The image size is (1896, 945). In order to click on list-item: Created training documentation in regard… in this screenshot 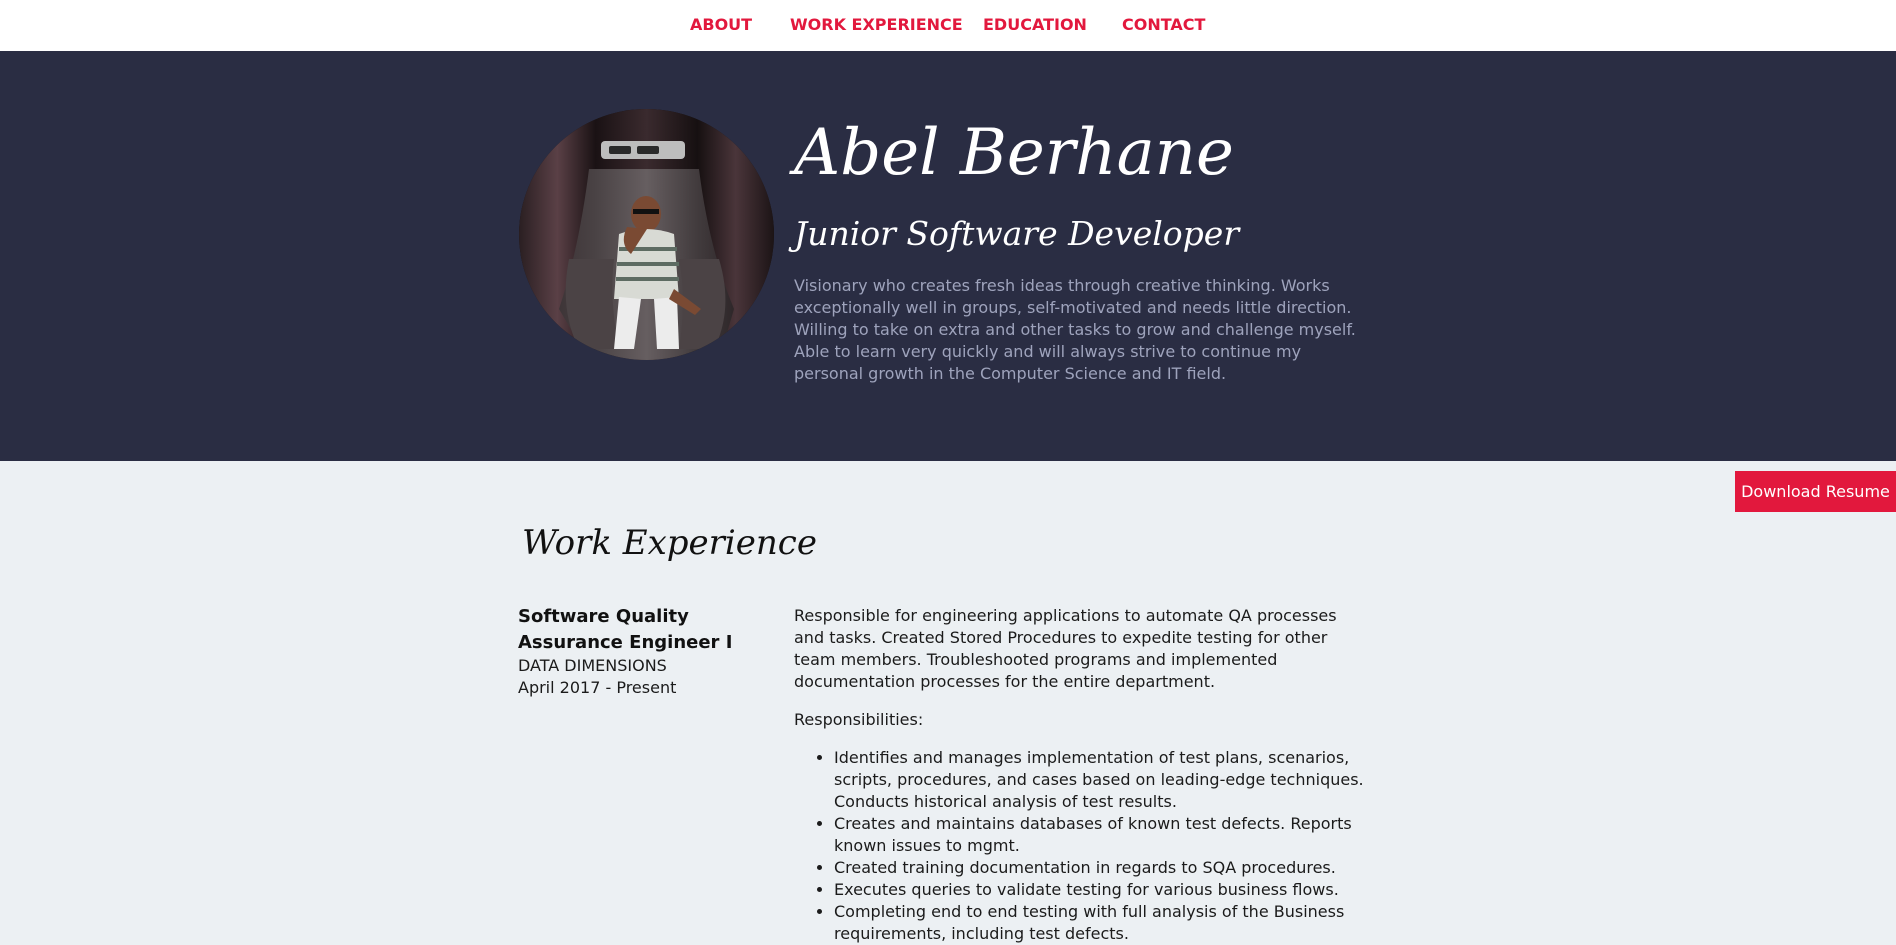, I will do `click(1101, 868)`.